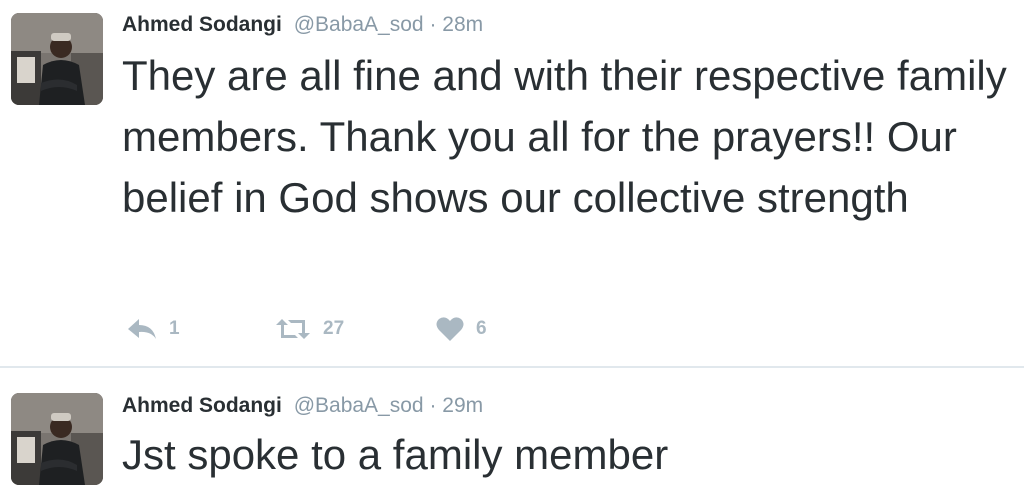  I want to click on tweet-header: Ahmed Sodangi @BabaA_sod · 28m, so click(302, 25).